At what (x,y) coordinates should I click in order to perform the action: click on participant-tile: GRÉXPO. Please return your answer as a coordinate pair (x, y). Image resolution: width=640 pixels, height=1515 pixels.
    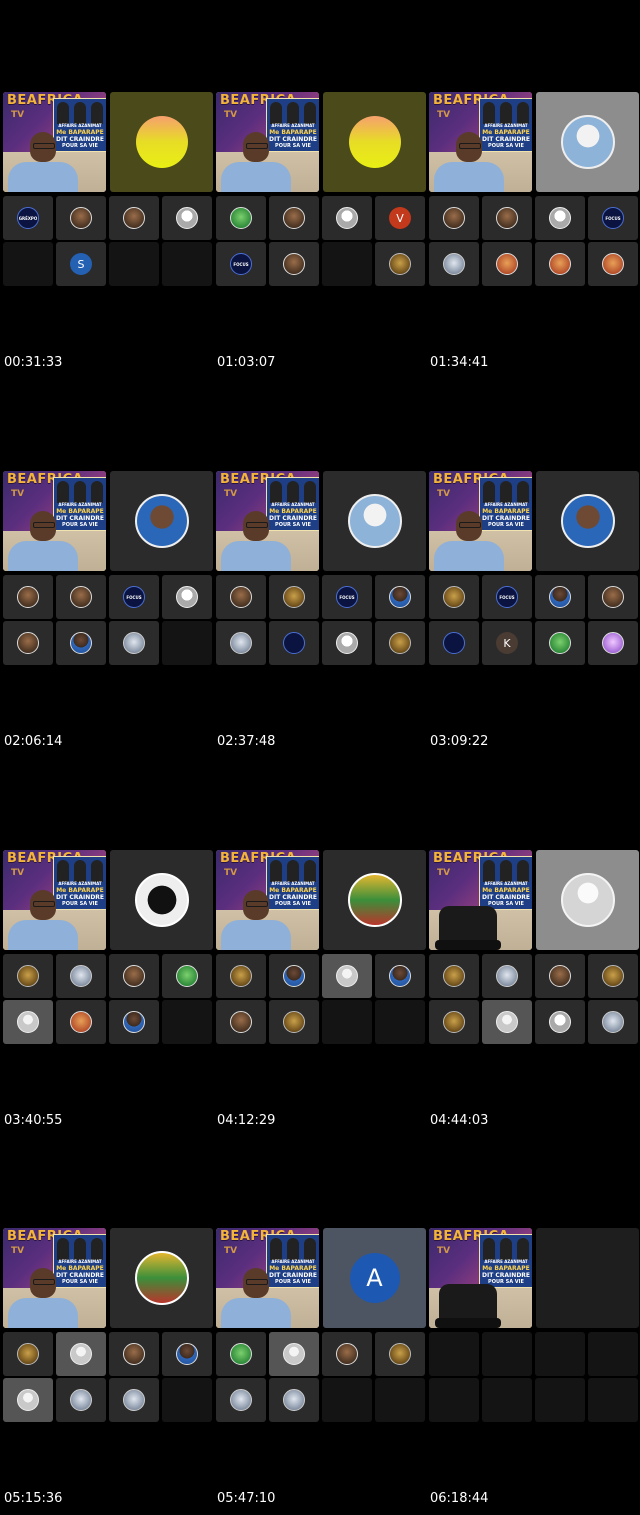
    Looking at the image, I should click on (28, 218).